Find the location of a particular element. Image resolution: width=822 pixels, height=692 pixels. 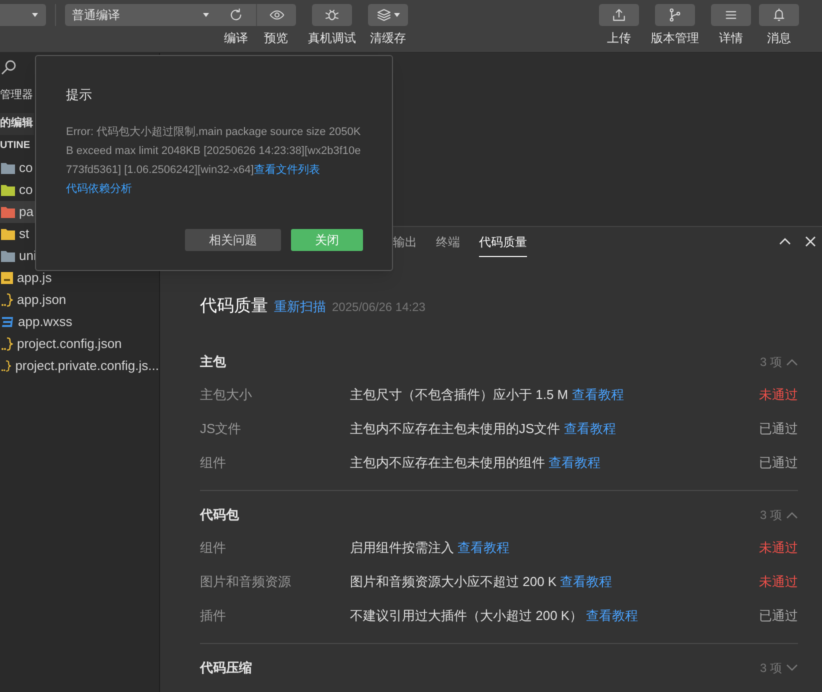

toolbar-label: 消息 is located at coordinates (779, 38).